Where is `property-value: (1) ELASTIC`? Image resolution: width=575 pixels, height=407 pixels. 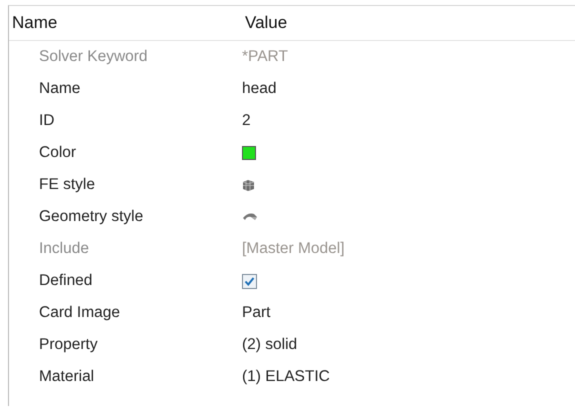
property-value: (1) ELASTIC is located at coordinates (286, 377).